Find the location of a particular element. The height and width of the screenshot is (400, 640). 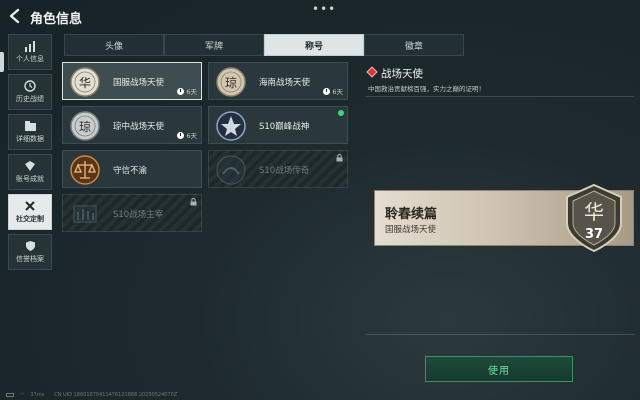

battery-icon is located at coordinates (10, 395).